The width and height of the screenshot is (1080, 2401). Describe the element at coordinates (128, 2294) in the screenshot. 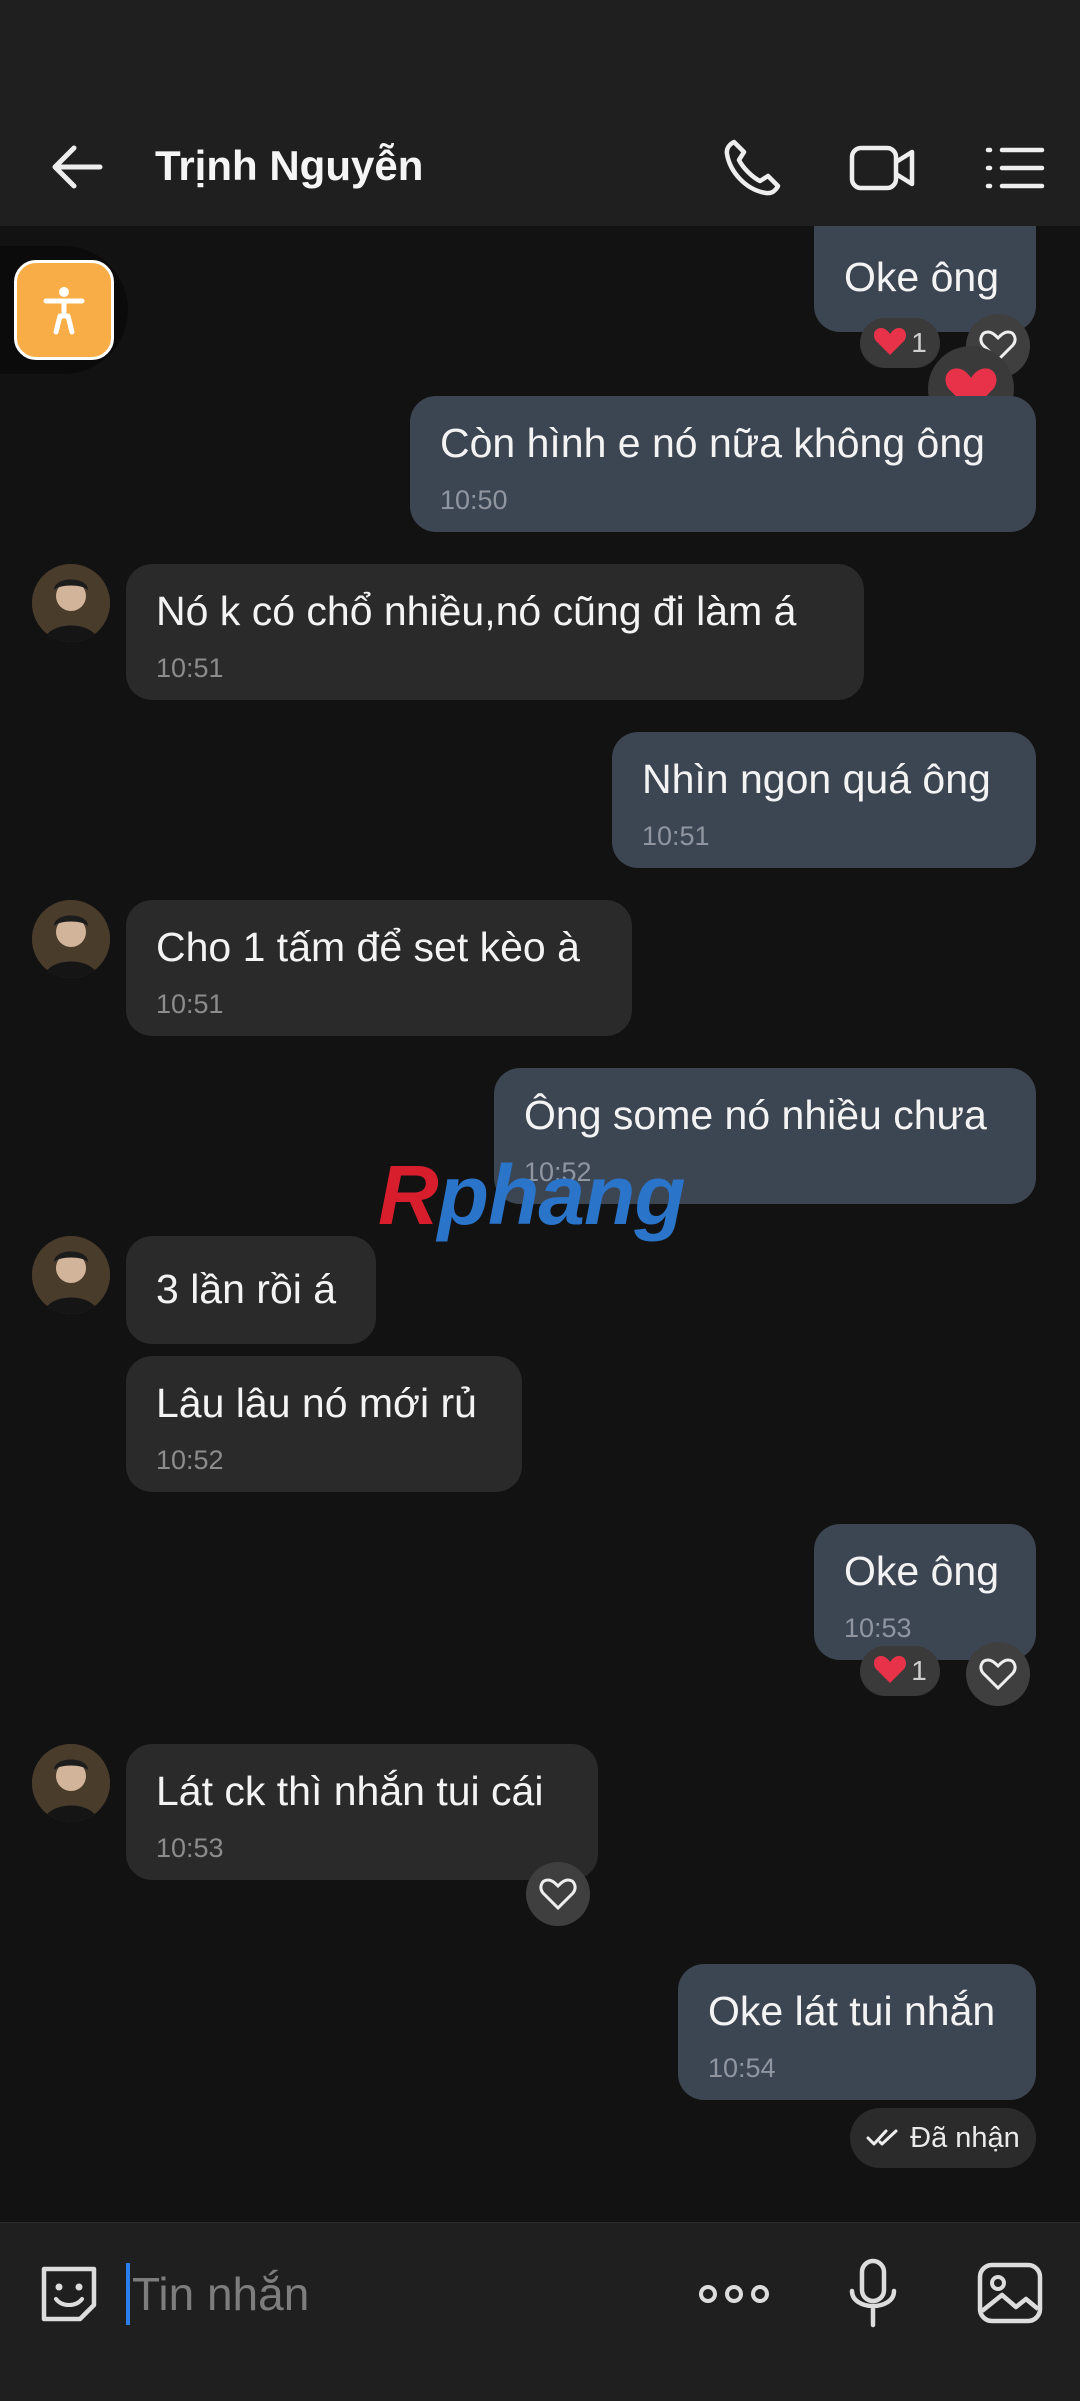

I see `text-caret` at that location.